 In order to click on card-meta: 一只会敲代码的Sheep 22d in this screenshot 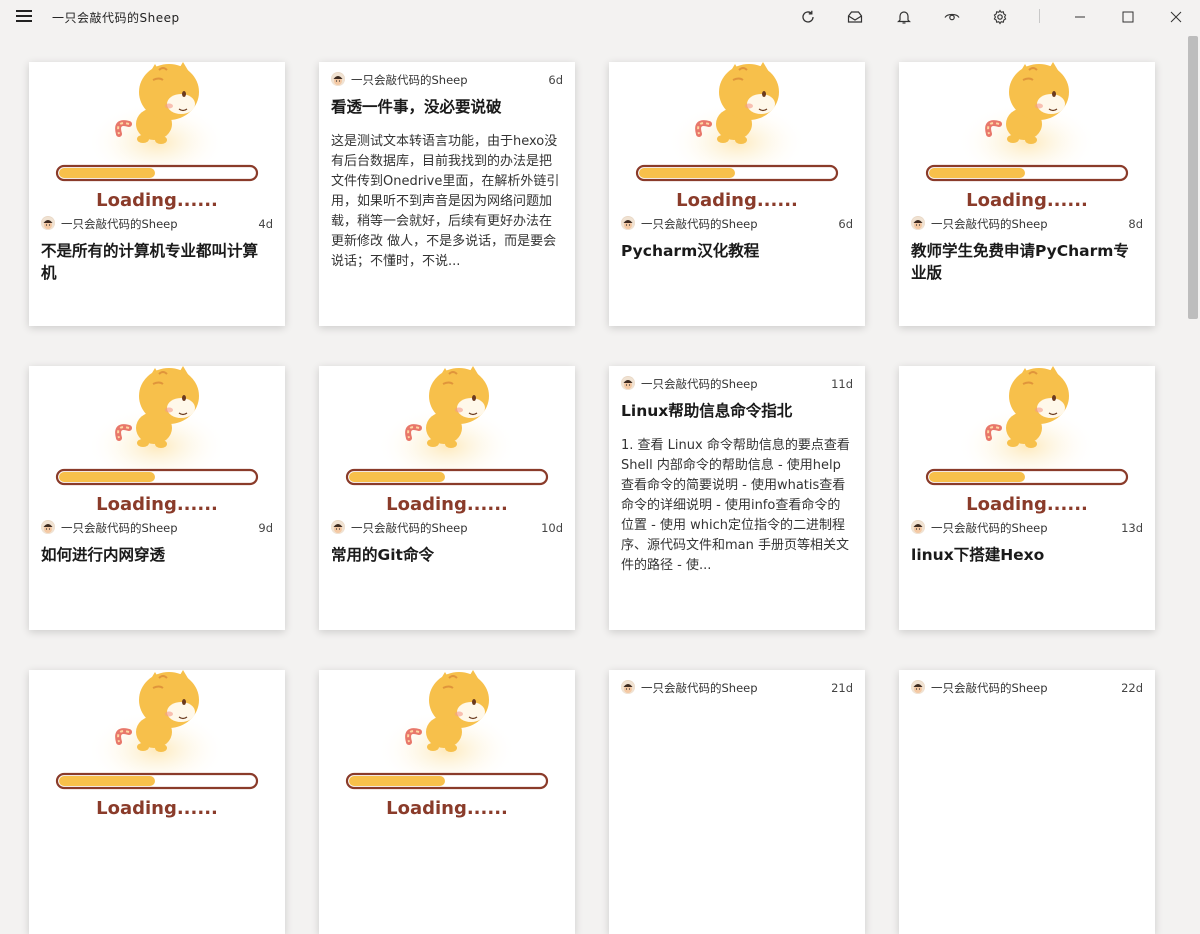, I will do `click(1027, 688)`.